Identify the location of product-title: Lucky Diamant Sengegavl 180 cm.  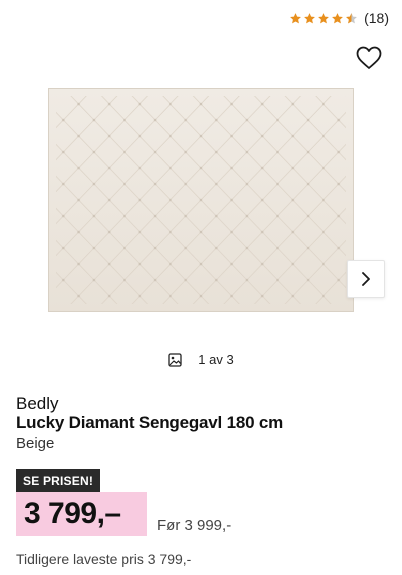
(150, 422).